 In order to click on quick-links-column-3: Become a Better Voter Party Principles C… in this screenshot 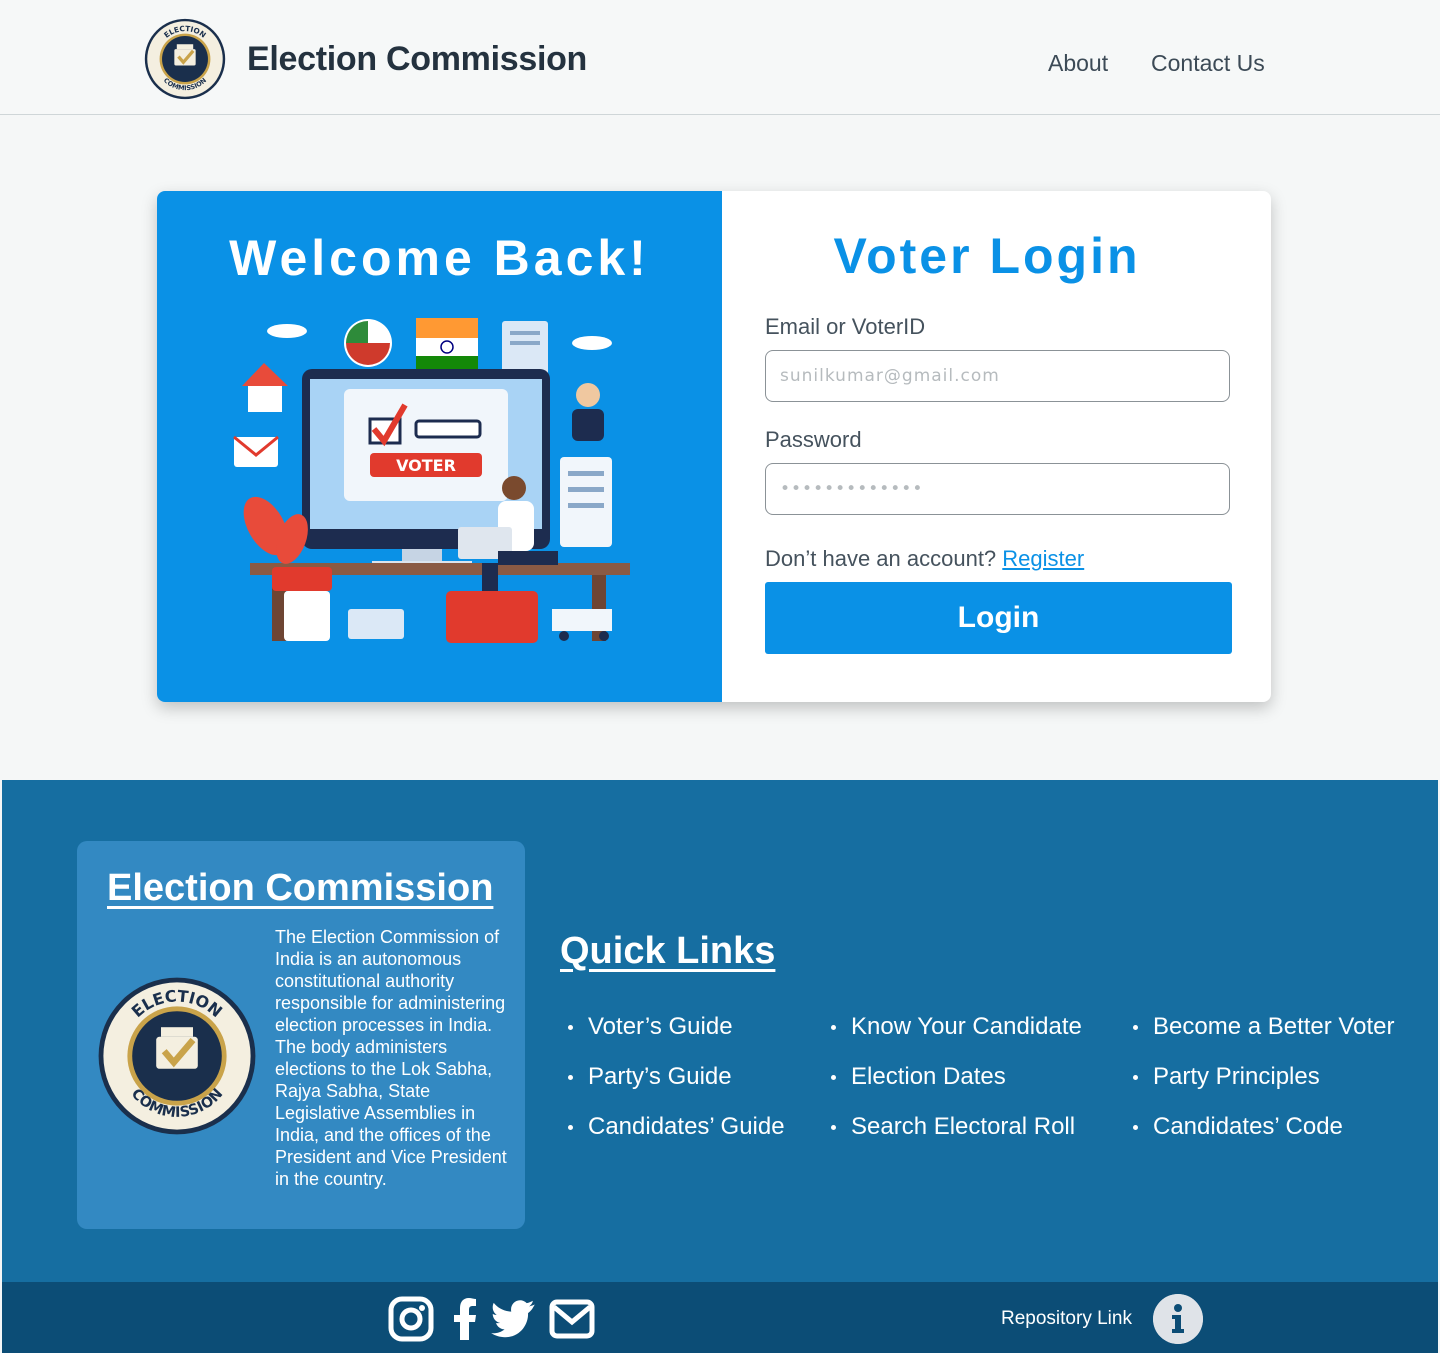, I will do `click(1262, 1077)`.